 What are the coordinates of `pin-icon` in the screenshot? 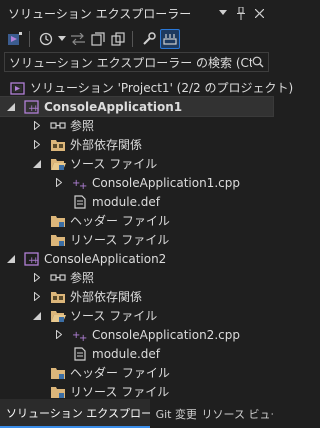 It's located at (241, 13).